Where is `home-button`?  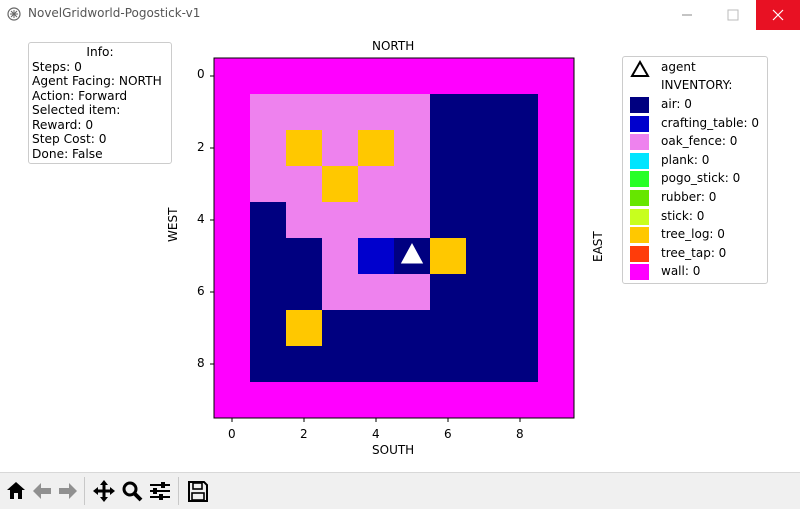 home-button is located at coordinates (16, 491).